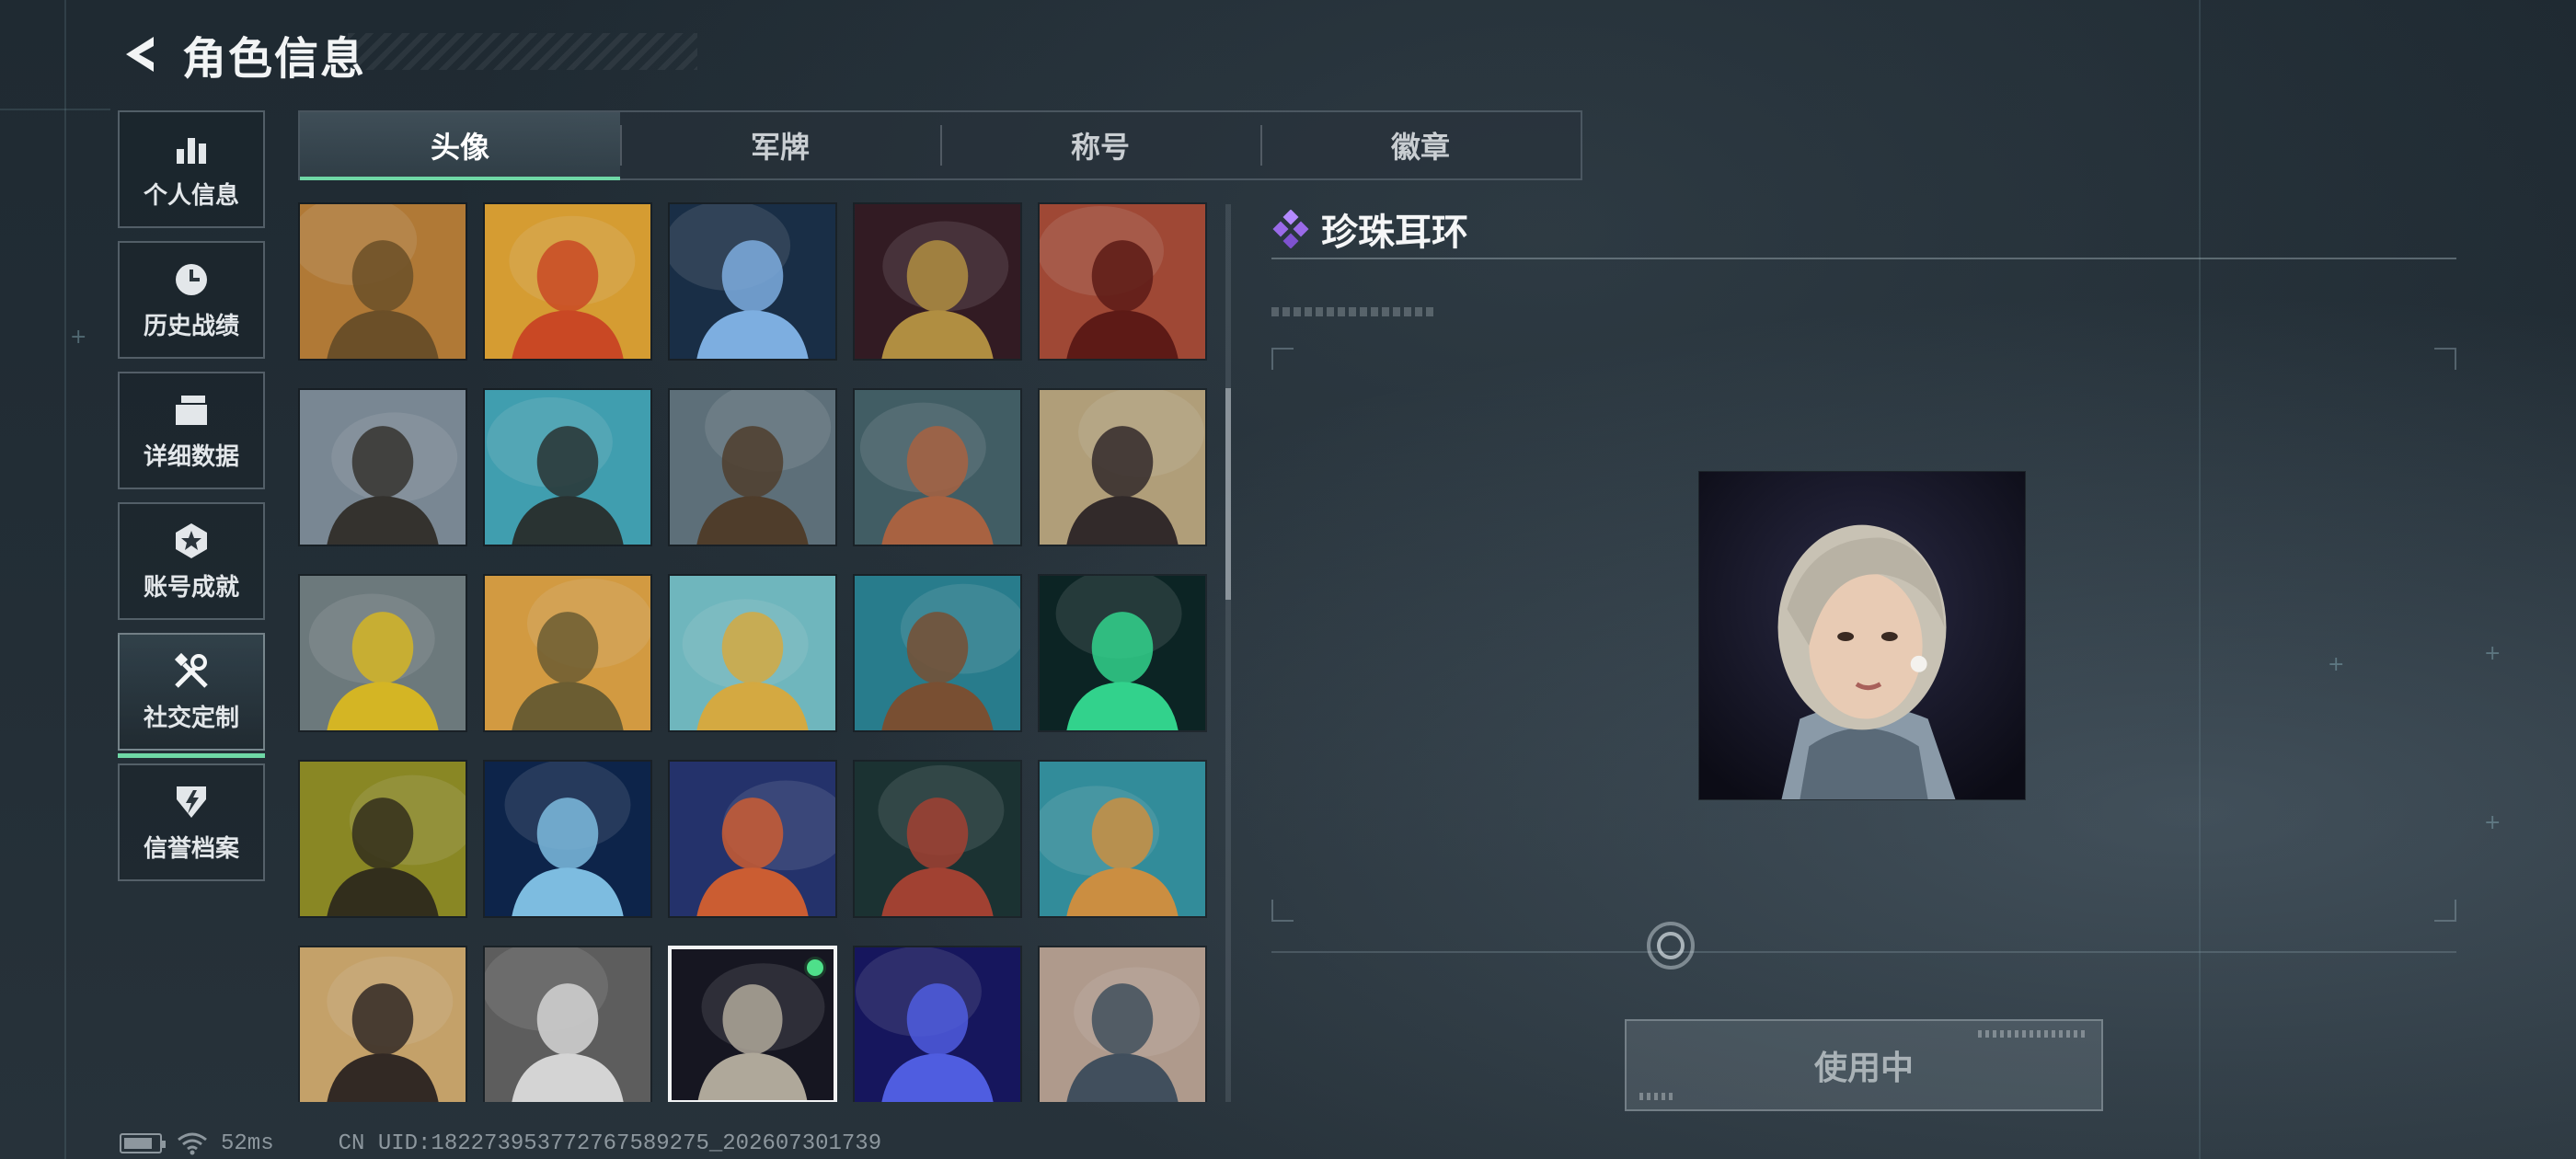 The image size is (2576, 1159). Describe the element at coordinates (191, 802) in the screenshot. I see `shield-lightning-icon` at that location.